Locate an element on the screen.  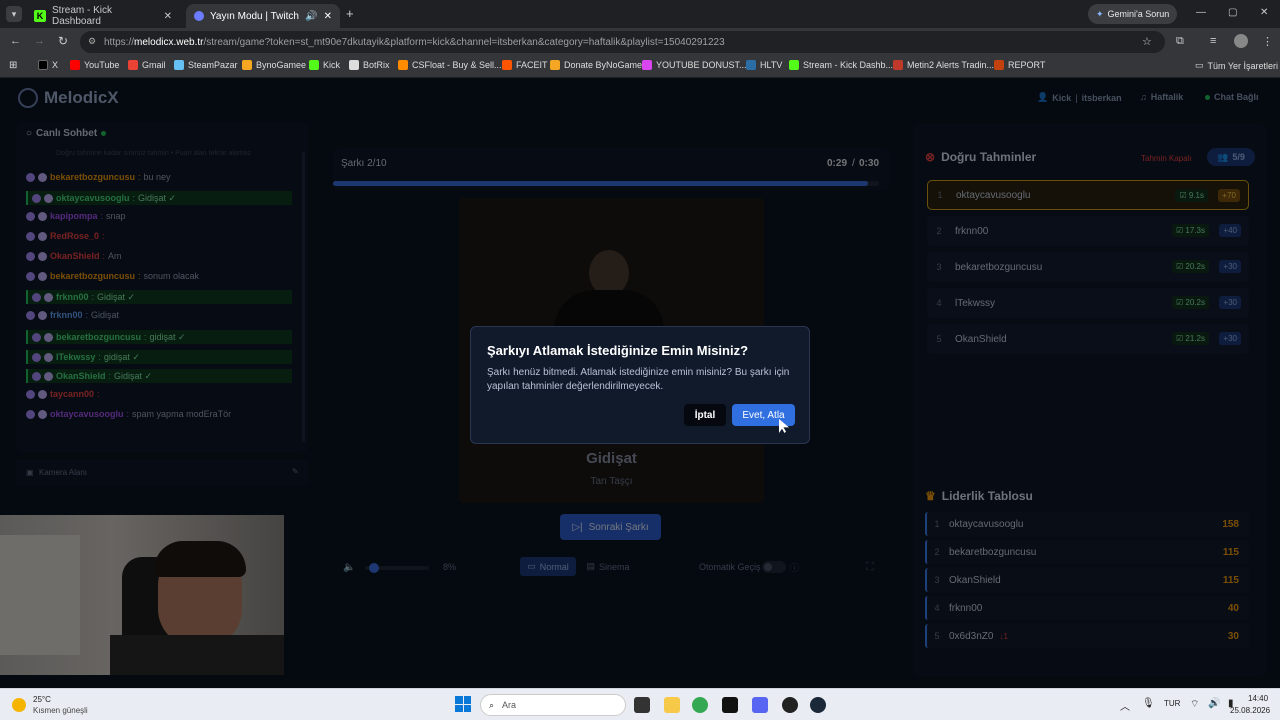
hltv-icon is located at coordinates (751, 65).